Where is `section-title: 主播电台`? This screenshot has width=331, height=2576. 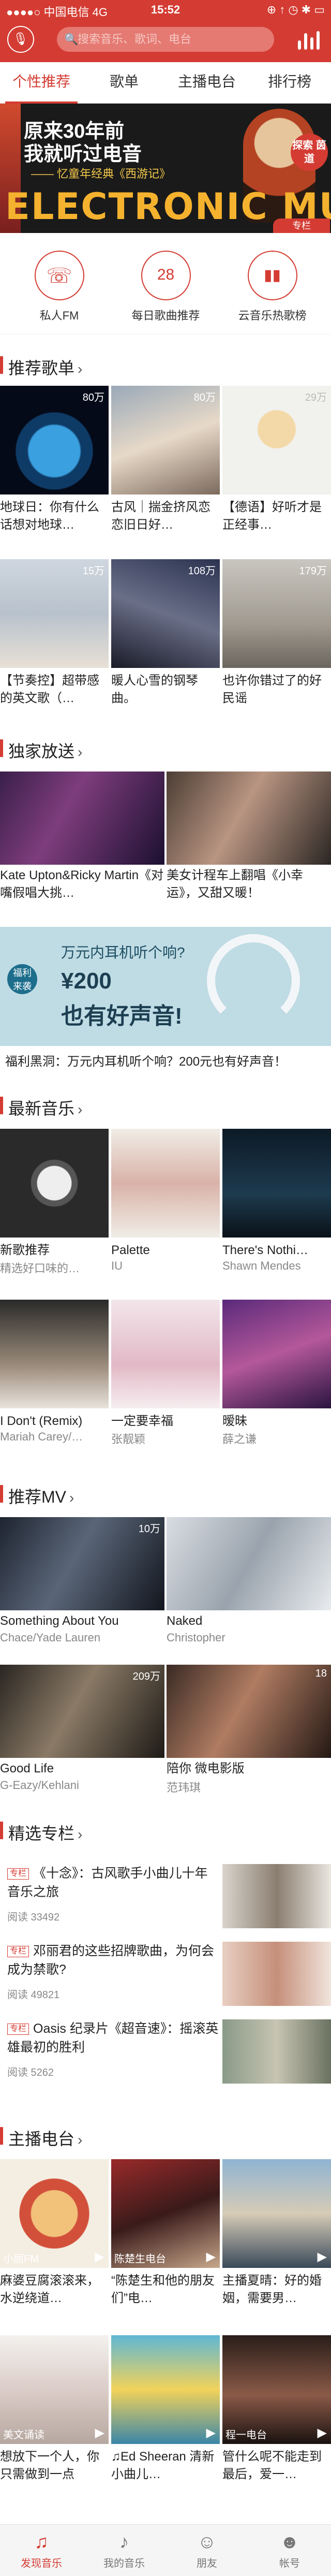 section-title: 主播电台 is located at coordinates (42, 2139).